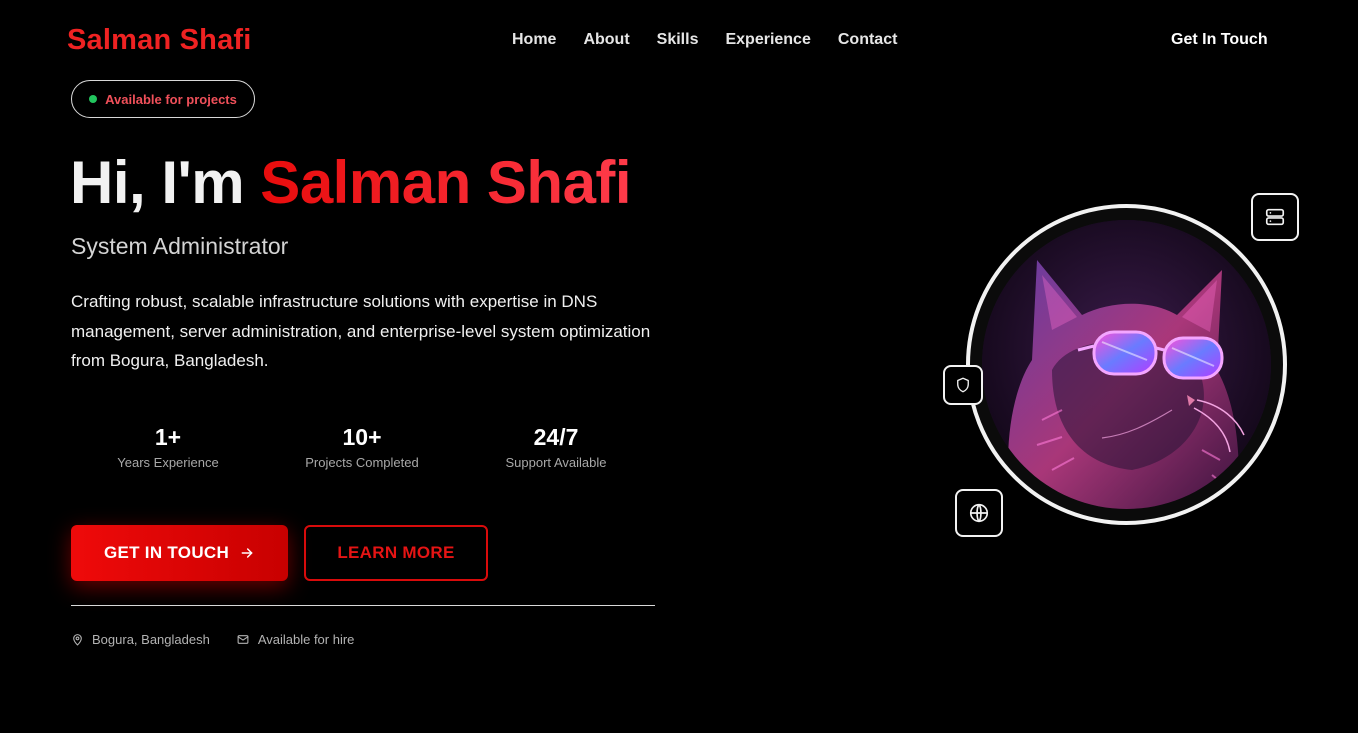 The width and height of the screenshot is (1358, 733). Describe the element at coordinates (306, 639) in the screenshot. I see `availability-text: Available for hire` at that location.